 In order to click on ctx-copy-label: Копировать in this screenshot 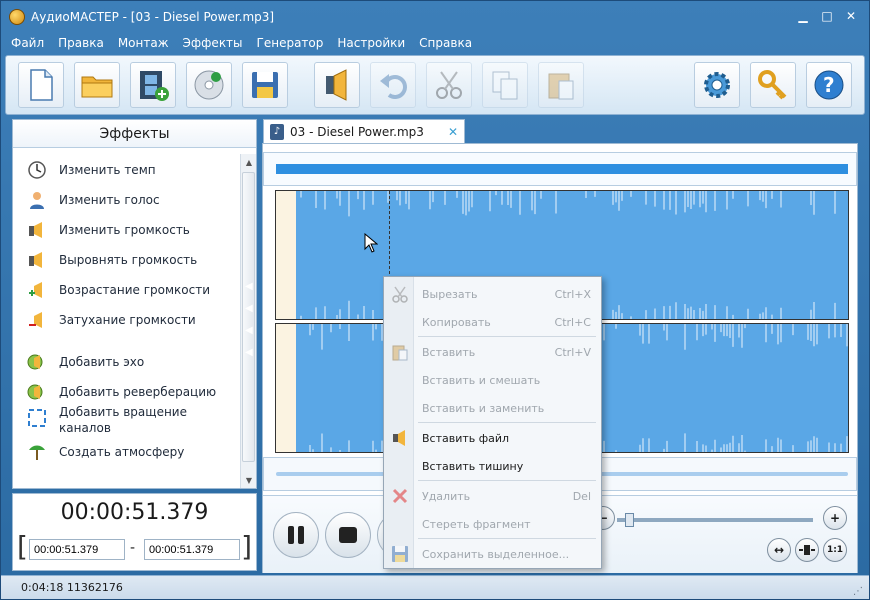, I will do `click(456, 322)`.